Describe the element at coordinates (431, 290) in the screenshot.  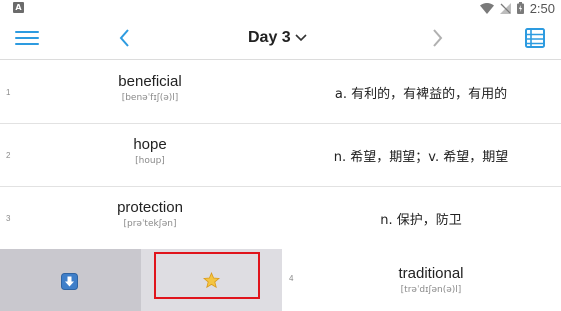
I see `word-phonetic: [trəˈdɪʃən(ə)l]` at that location.